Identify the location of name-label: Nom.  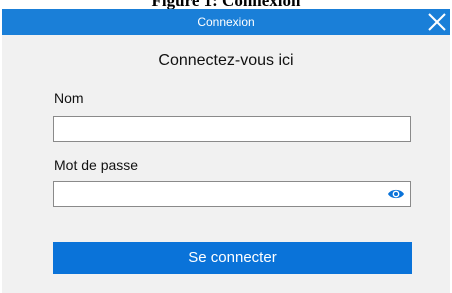
(69, 98).